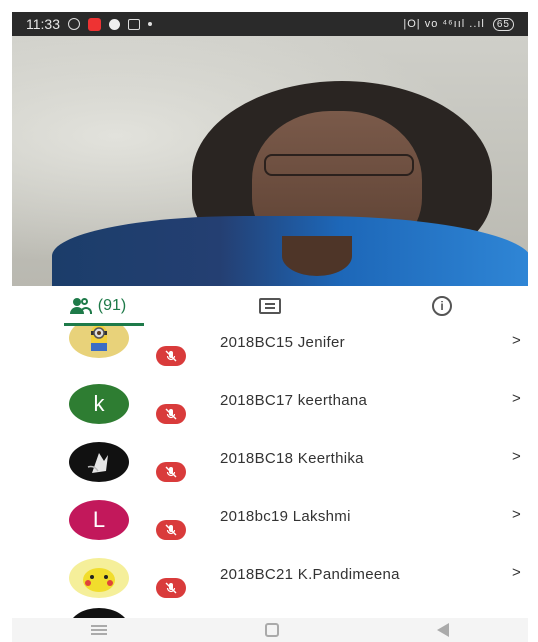 The height and width of the screenshot is (642, 538). I want to click on status-bar: 11:33 |O| ᴠᴏ ⁴⁶ııl ..ıl 65, so click(270, 24).